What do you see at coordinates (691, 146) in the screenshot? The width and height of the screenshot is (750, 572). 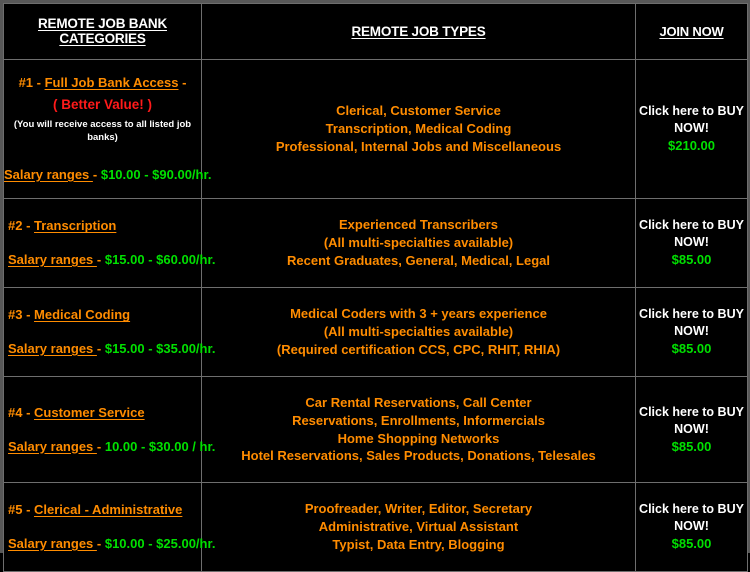 I see `price-label-1: $210.00` at bounding box center [691, 146].